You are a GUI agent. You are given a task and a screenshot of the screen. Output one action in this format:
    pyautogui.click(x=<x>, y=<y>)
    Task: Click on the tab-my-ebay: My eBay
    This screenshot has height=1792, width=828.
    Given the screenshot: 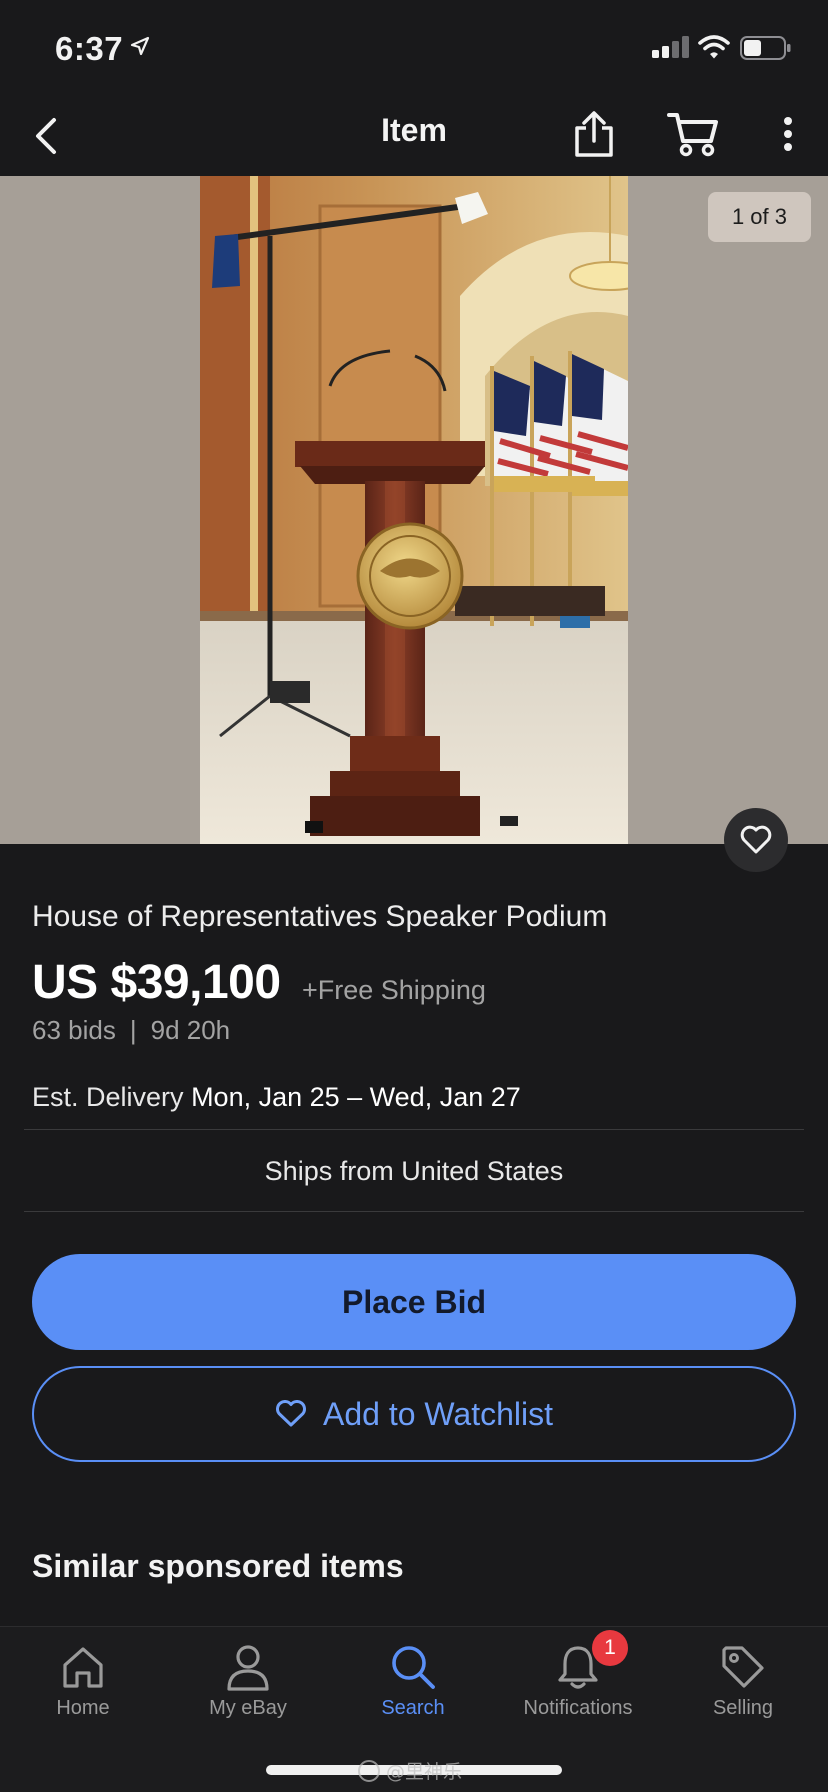 What is the action you would take?
    pyautogui.click(x=248, y=1682)
    